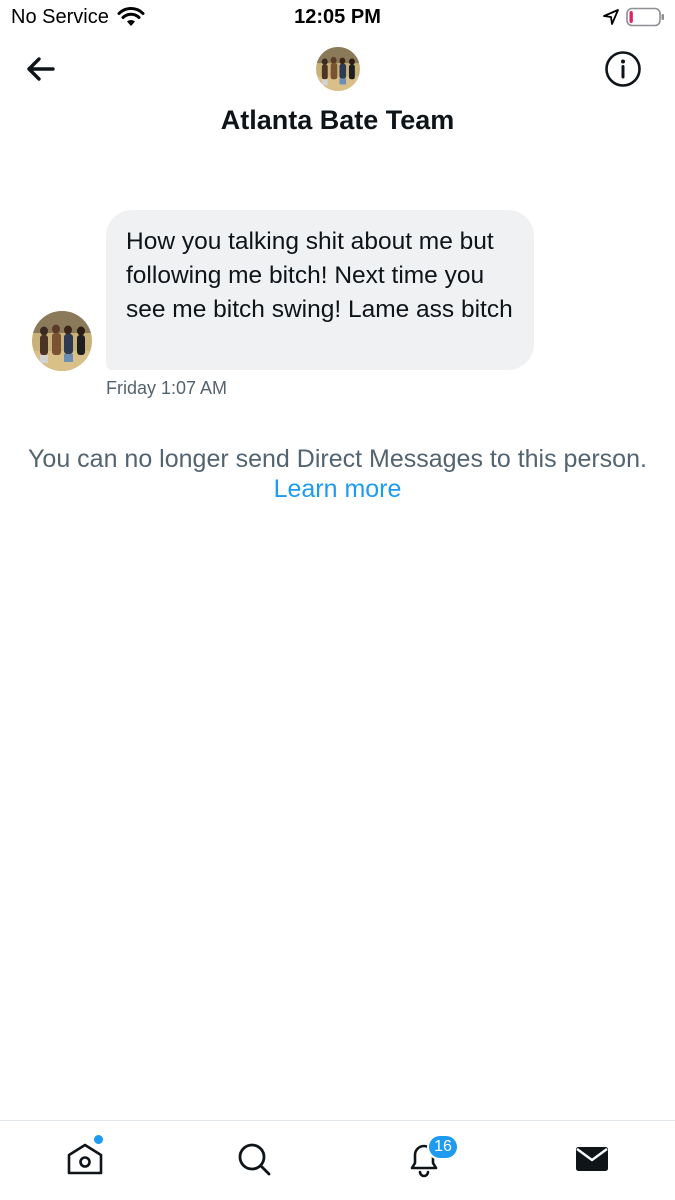 Image resolution: width=675 pixels, height=1200 pixels. Describe the element at coordinates (337, 120) in the screenshot. I see `conversation-title: Atlanta Bate Team` at that location.